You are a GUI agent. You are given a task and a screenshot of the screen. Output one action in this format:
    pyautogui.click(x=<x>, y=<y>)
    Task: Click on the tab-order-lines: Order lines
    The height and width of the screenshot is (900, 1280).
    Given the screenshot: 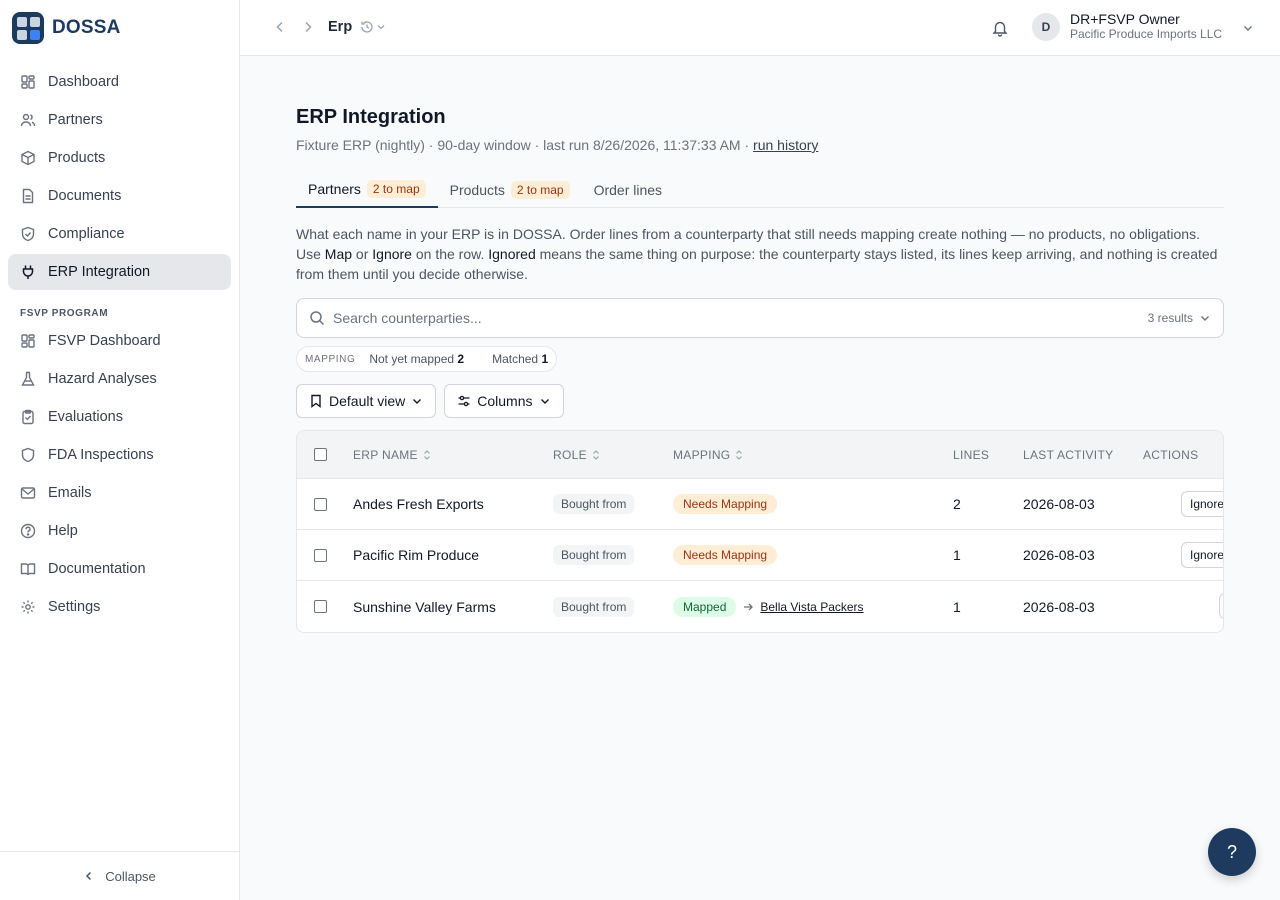 What is the action you would take?
    pyautogui.click(x=628, y=189)
    